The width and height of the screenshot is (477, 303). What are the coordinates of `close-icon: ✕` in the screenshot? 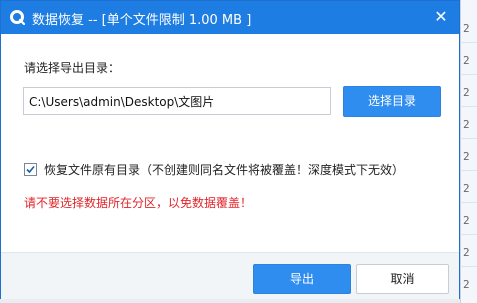 It's located at (441, 17).